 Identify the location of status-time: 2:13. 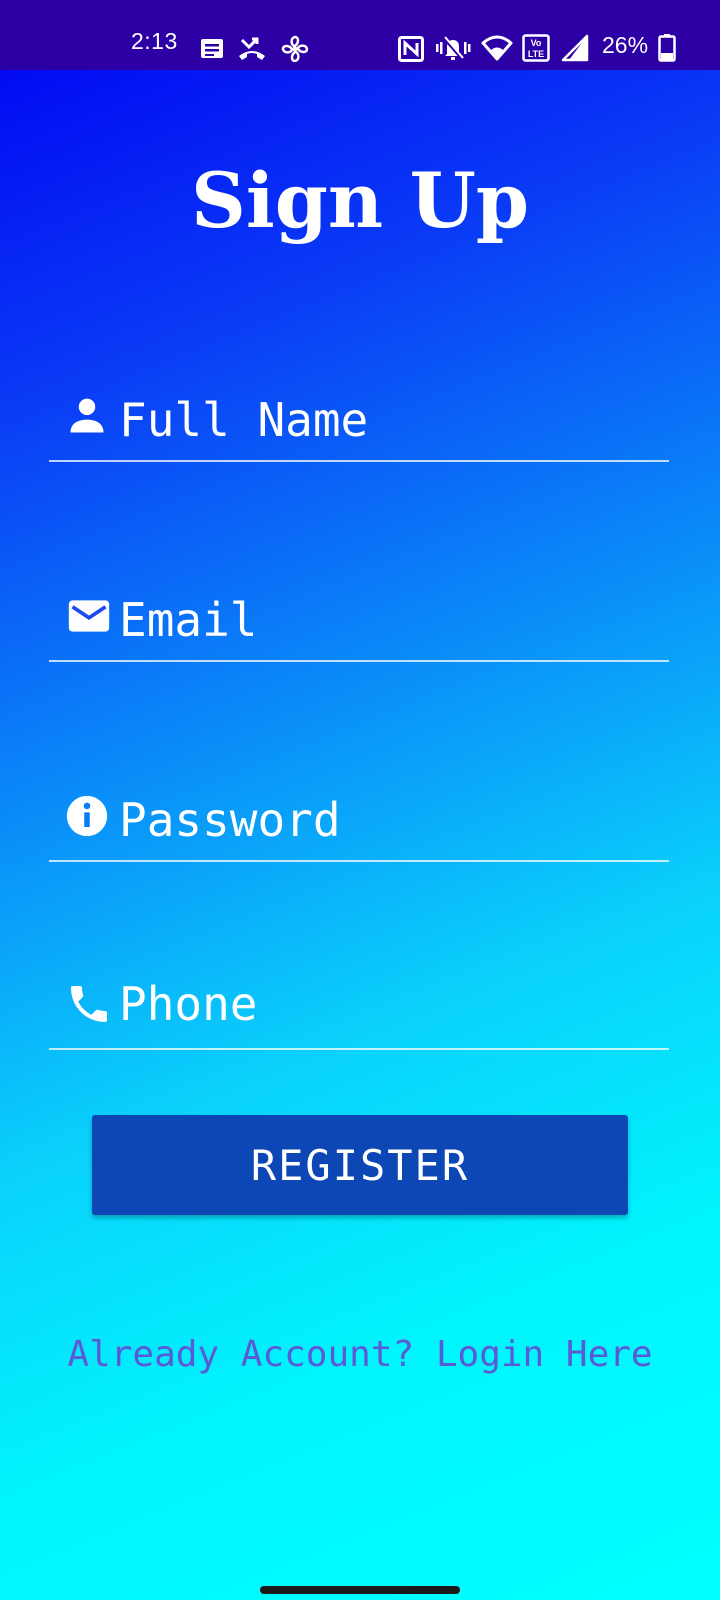
(154, 41).